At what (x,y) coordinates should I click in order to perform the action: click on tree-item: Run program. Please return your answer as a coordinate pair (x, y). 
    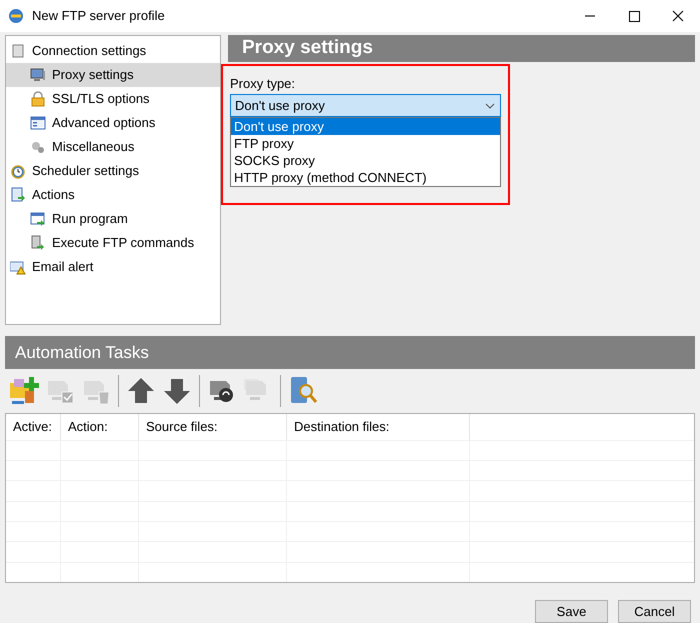
    Looking at the image, I should click on (113, 219).